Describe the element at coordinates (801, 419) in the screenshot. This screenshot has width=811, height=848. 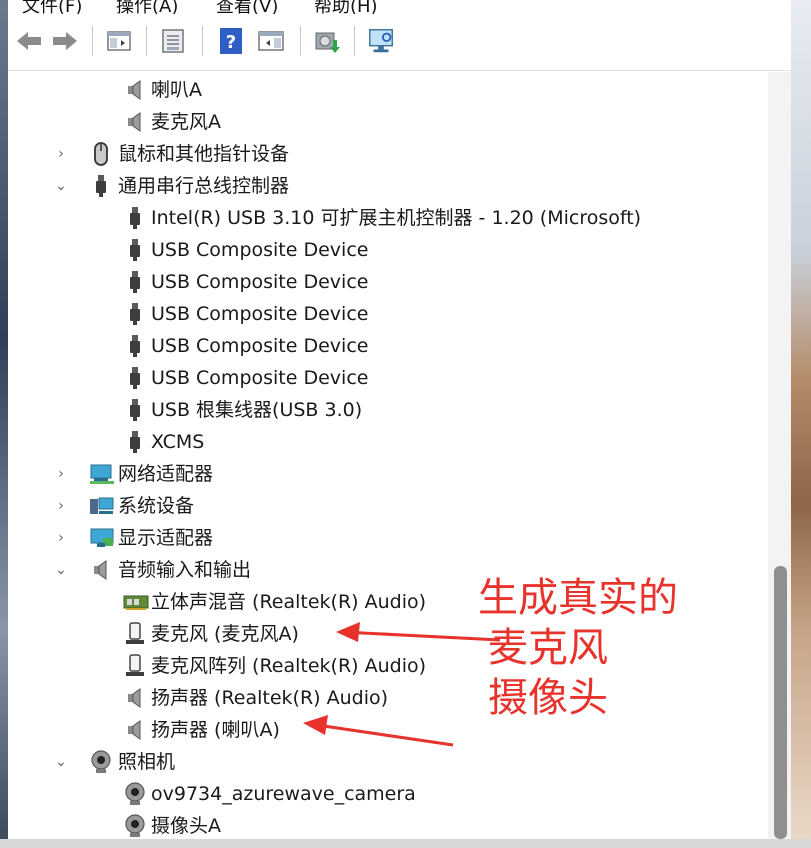
I see `background-right` at that location.